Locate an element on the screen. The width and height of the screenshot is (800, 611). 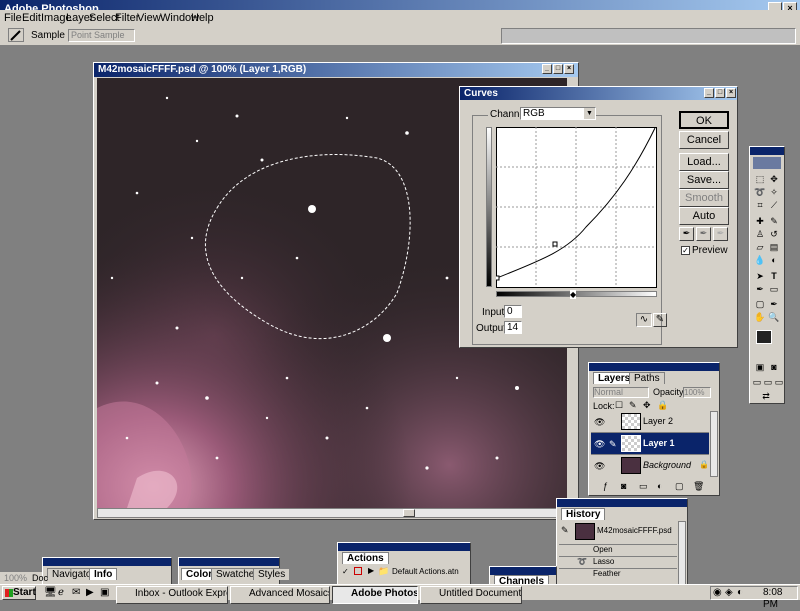
volume-icon: ◐ is located at coordinates (740, 593).